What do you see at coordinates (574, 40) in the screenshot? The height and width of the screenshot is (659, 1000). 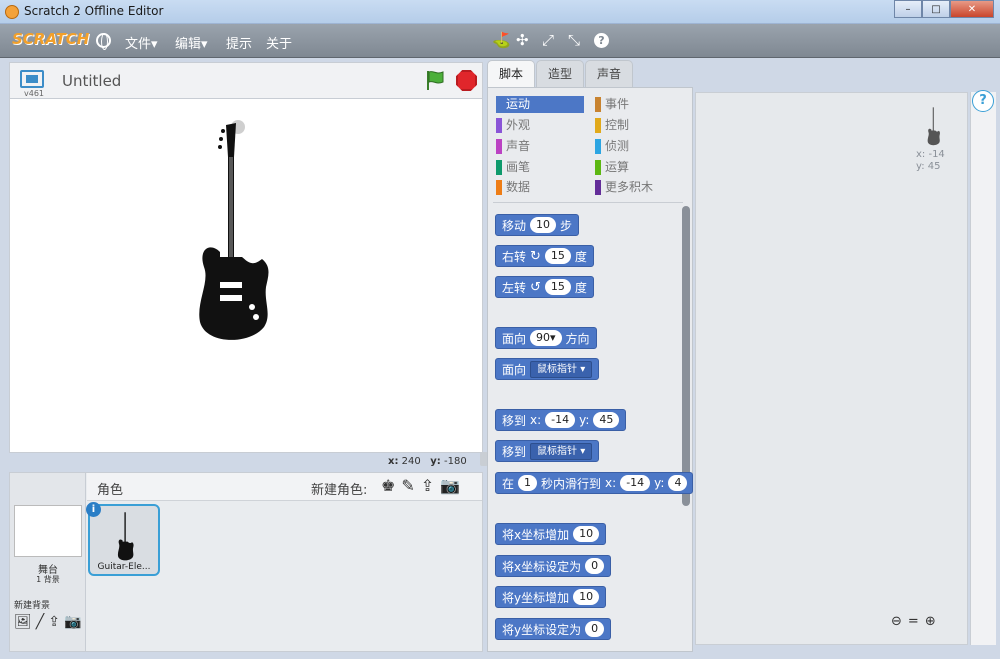 I see `shrink-icon: ⤡` at bounding box center [574, 40].